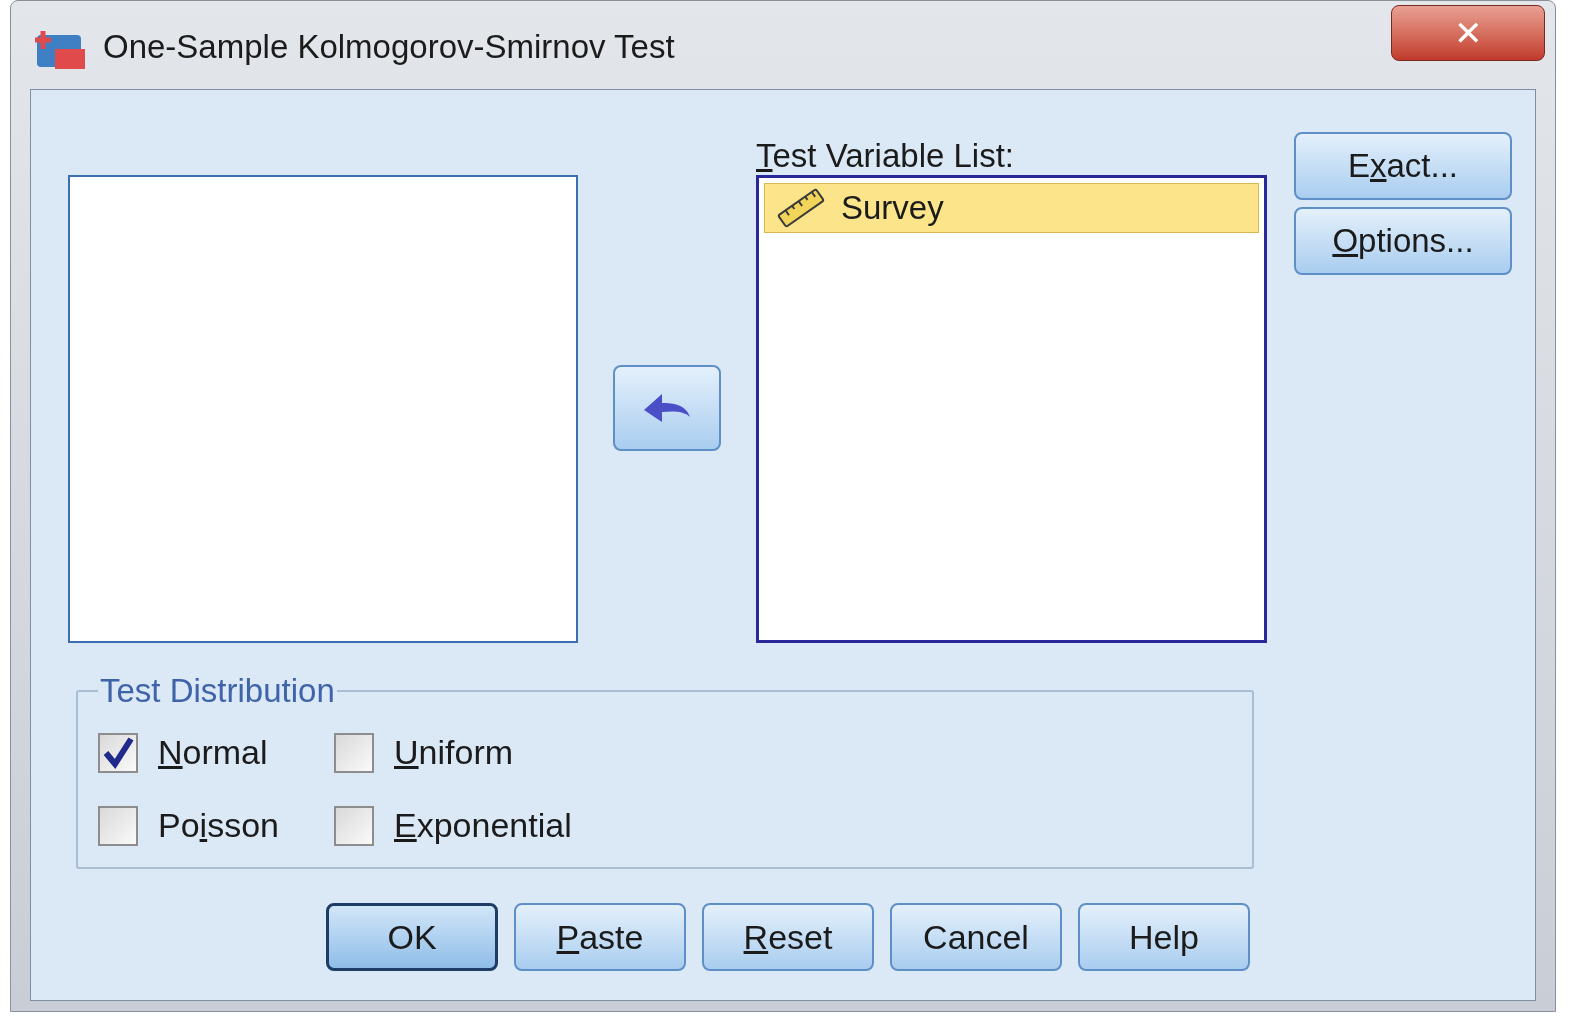 This screenshot has width=1569, height=1019. Describe the element at coordinates (389, 47) in the screenshot. I see `window-title: One-Sample Kolmogorov-Smirnov Test` at that location.